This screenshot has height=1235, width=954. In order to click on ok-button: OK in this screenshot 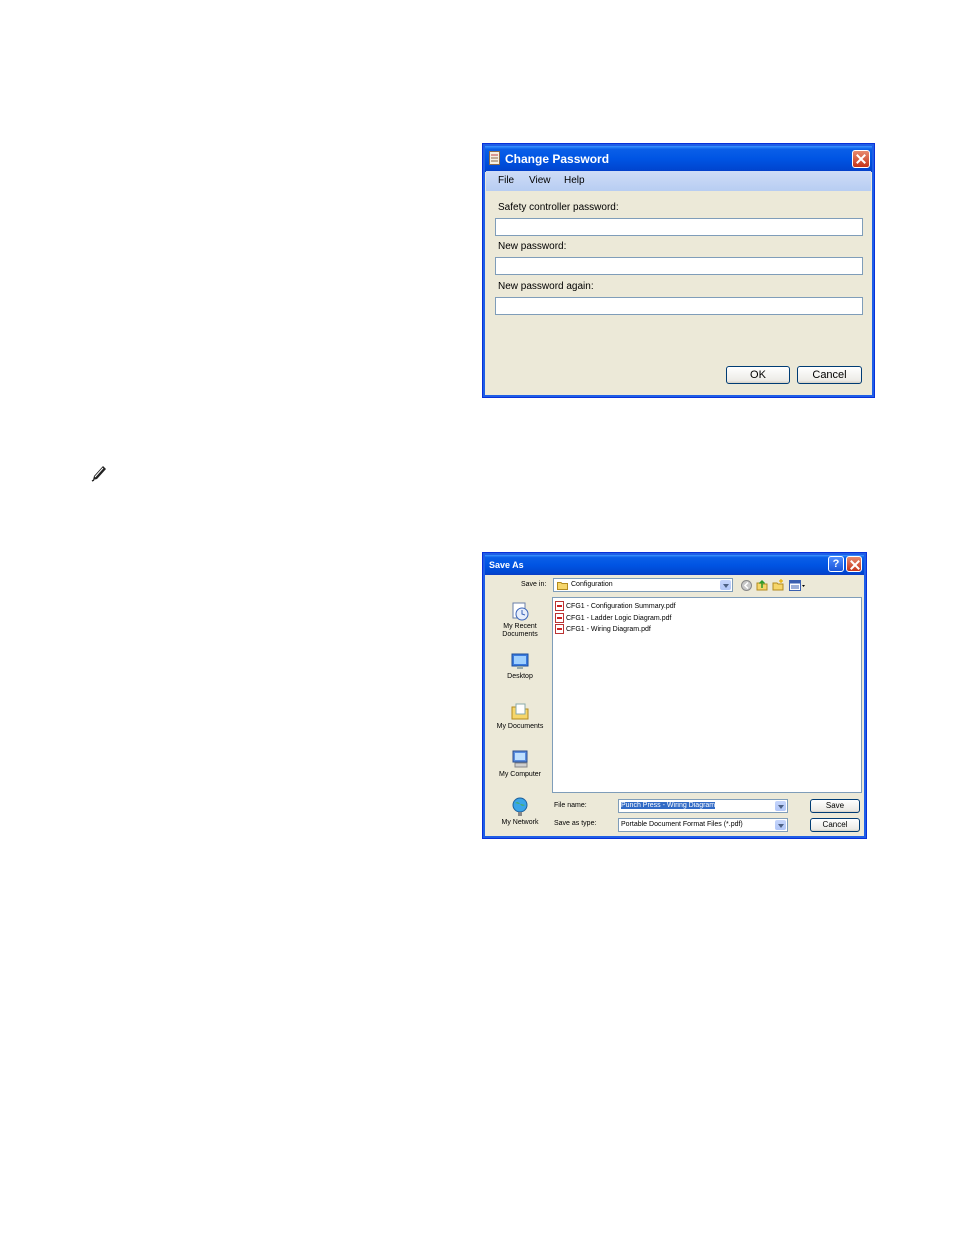, I will do `click(758, 375)`.